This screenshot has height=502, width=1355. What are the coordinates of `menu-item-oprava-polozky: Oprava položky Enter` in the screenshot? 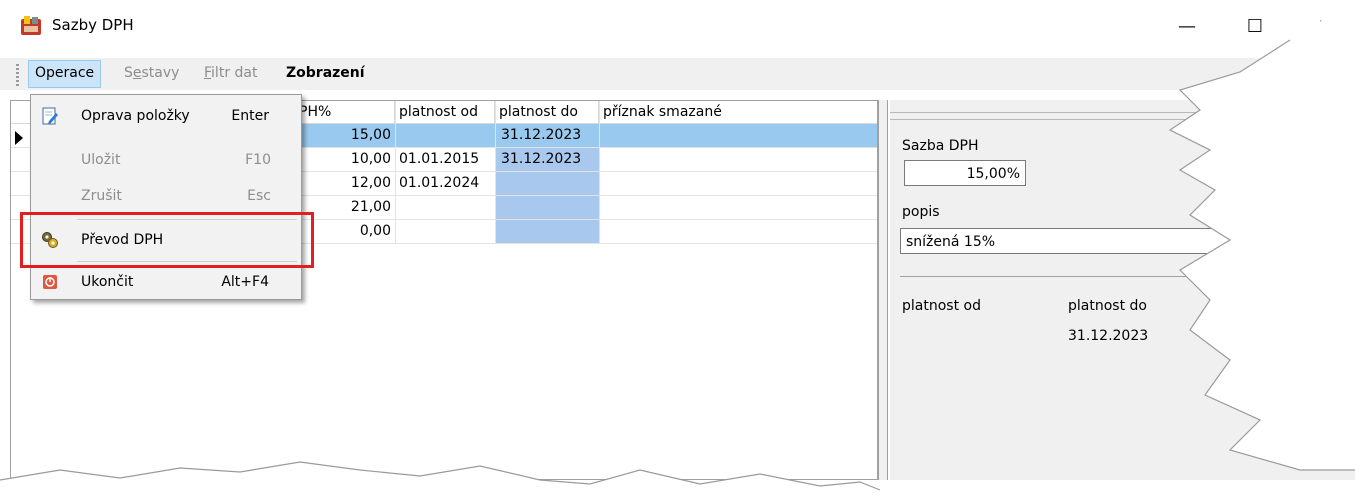 It's located at (165, 116).